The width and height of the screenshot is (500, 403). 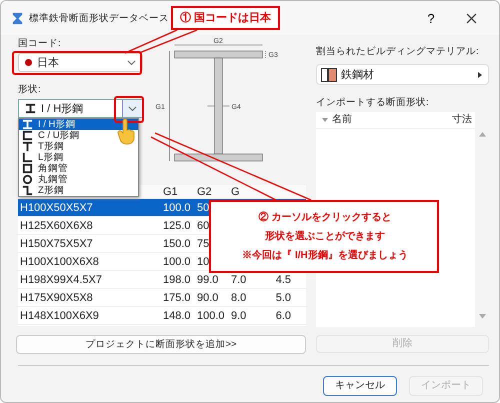 What do you see at coordinates (402, 74) in the screenshot?
I see `material-field: 鉄鋼材` at bounding box center [402, 74].